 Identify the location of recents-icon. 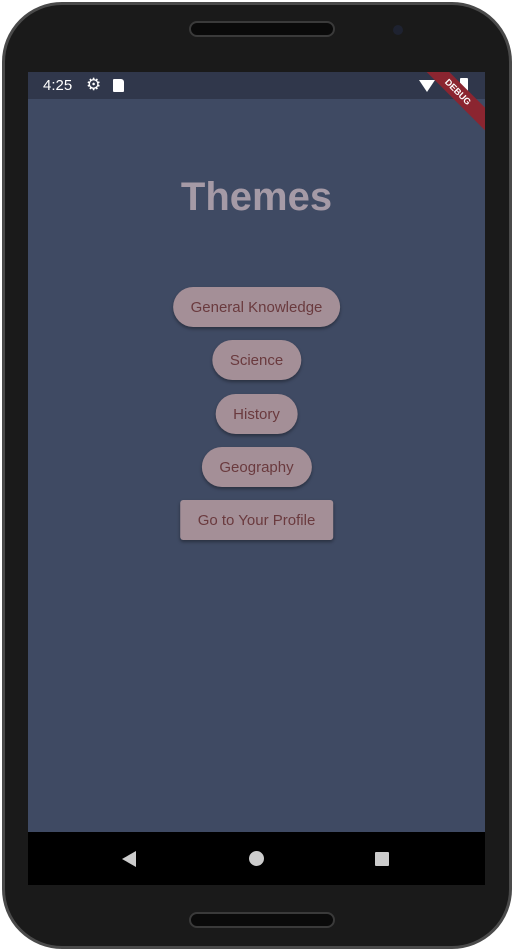
(382, 859).